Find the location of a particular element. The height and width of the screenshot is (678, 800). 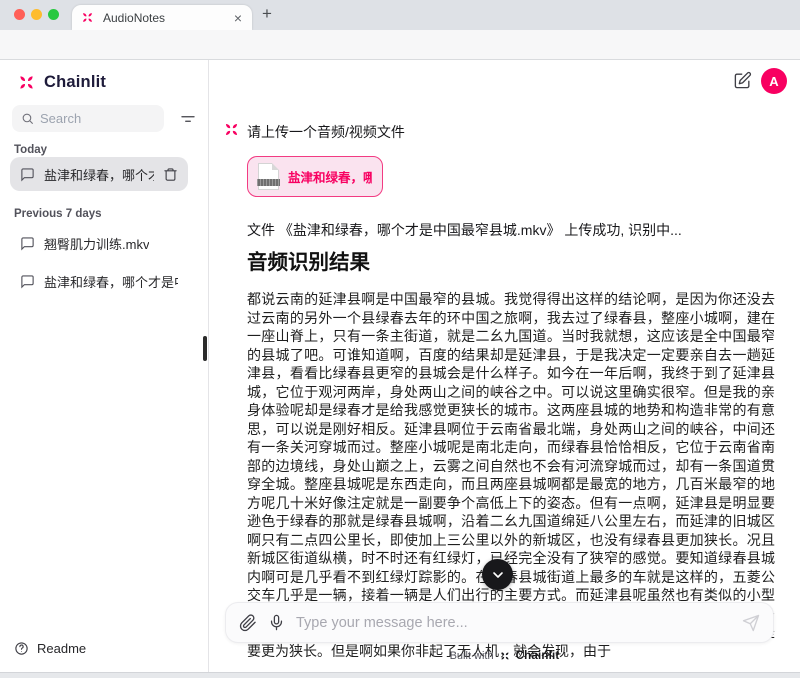

message-composer is located at coordinates (499, 622).